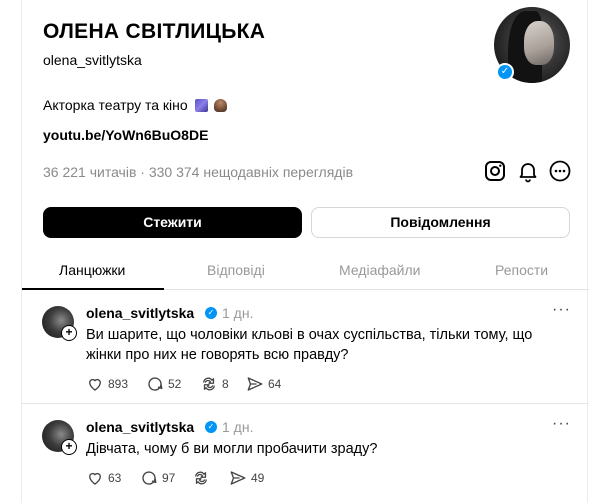  What do you see at coordinates (495, 171) in the screenshot?
I see `instagram-icon` at bounding box center [495, 171].